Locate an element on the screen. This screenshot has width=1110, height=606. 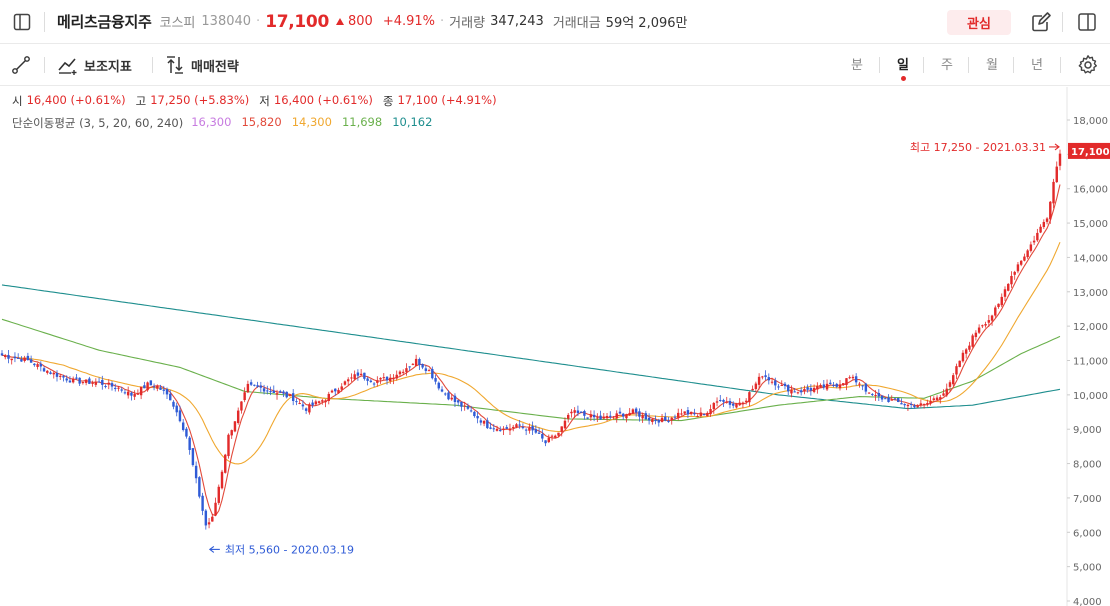
indicator-button: 보조지표 is located at coordinates (94, 65).